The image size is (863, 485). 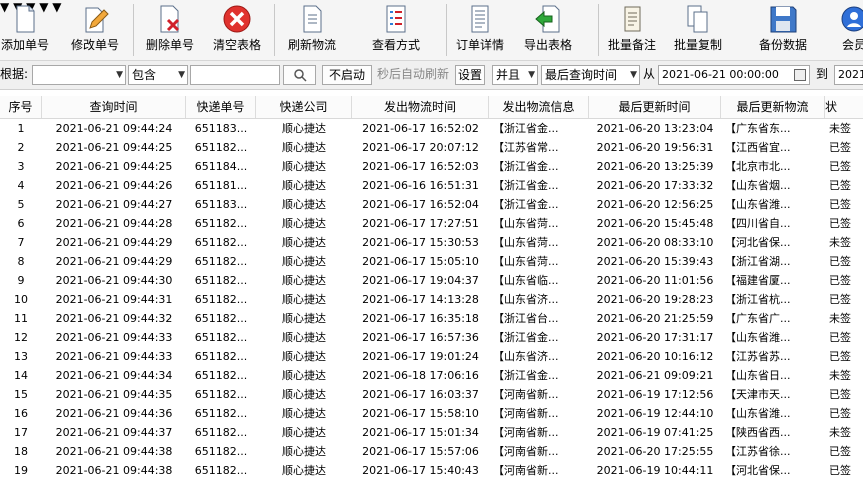 I want to click on from-label: 从, so click(x=649, y=74).